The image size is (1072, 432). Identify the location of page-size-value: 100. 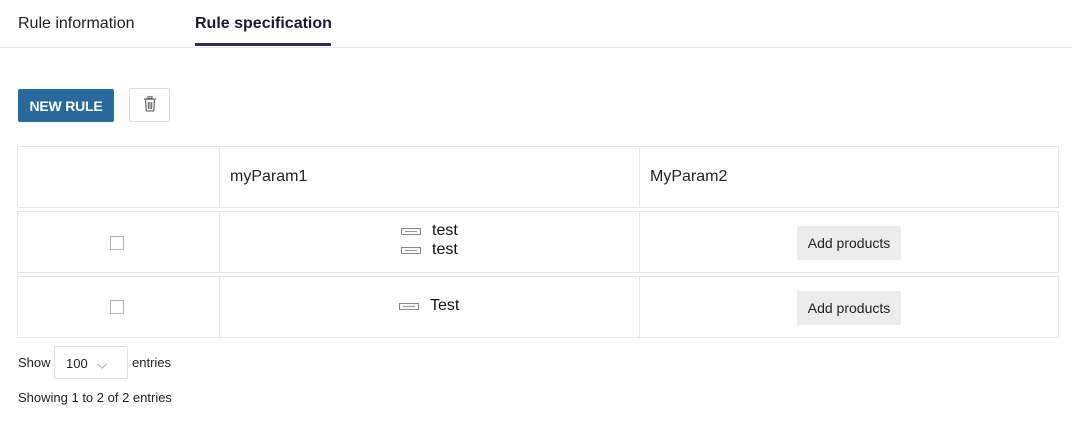
(77, 363).